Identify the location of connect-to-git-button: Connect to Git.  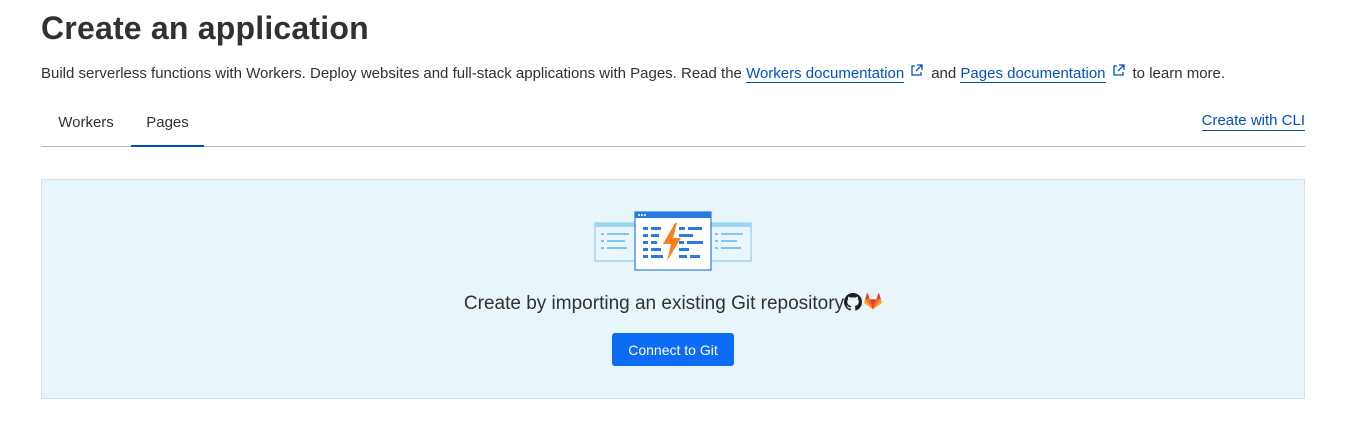
(673, 349).